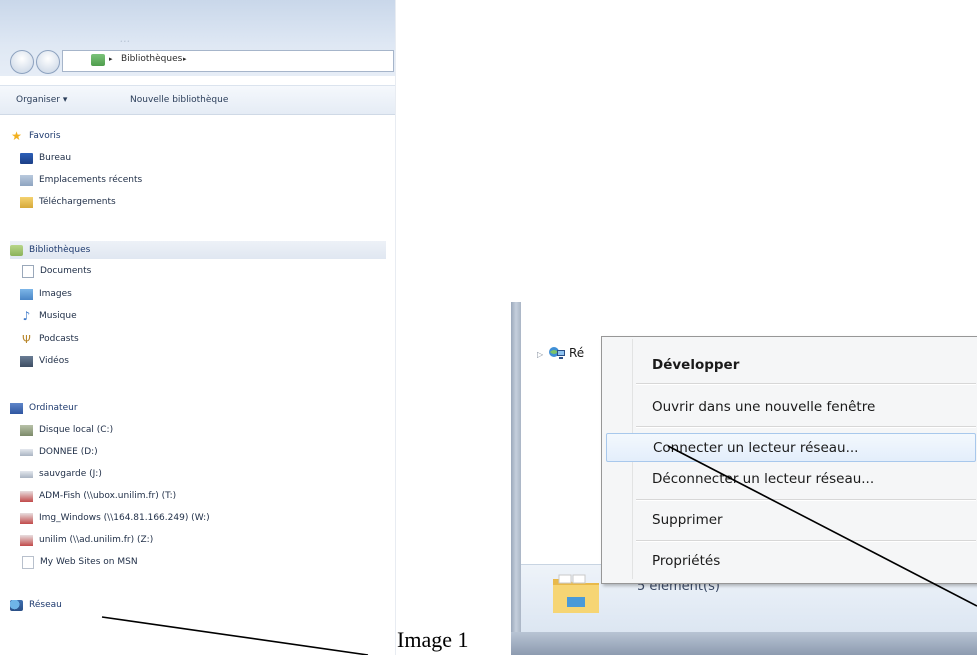 This screenshot has width=977, height=655. What do you see at coordinates (198, 250) in the screenshot?
I see `nav-group-libraries: Bibliothèques` at bounding box center [198, 250].